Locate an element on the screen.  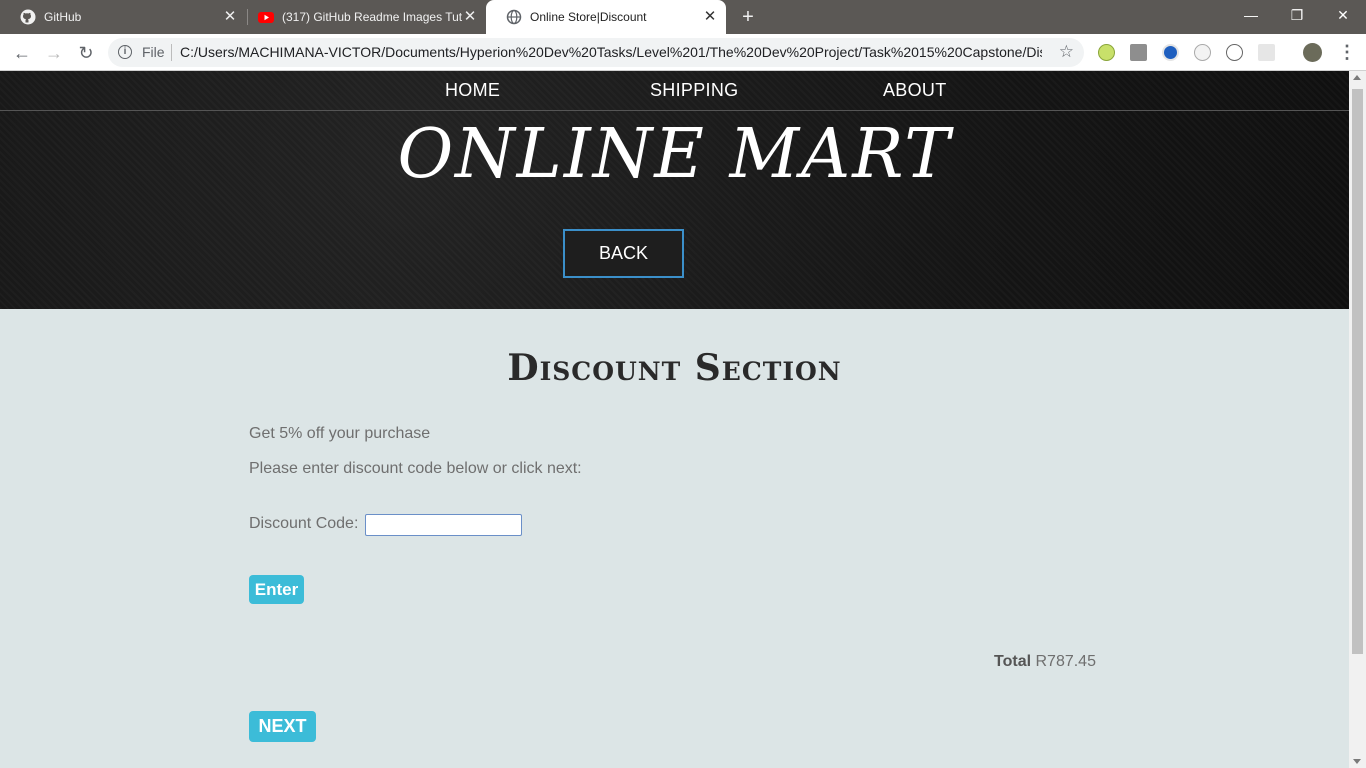
back-arrow-icon: ← is located at coordinates (22, 53).